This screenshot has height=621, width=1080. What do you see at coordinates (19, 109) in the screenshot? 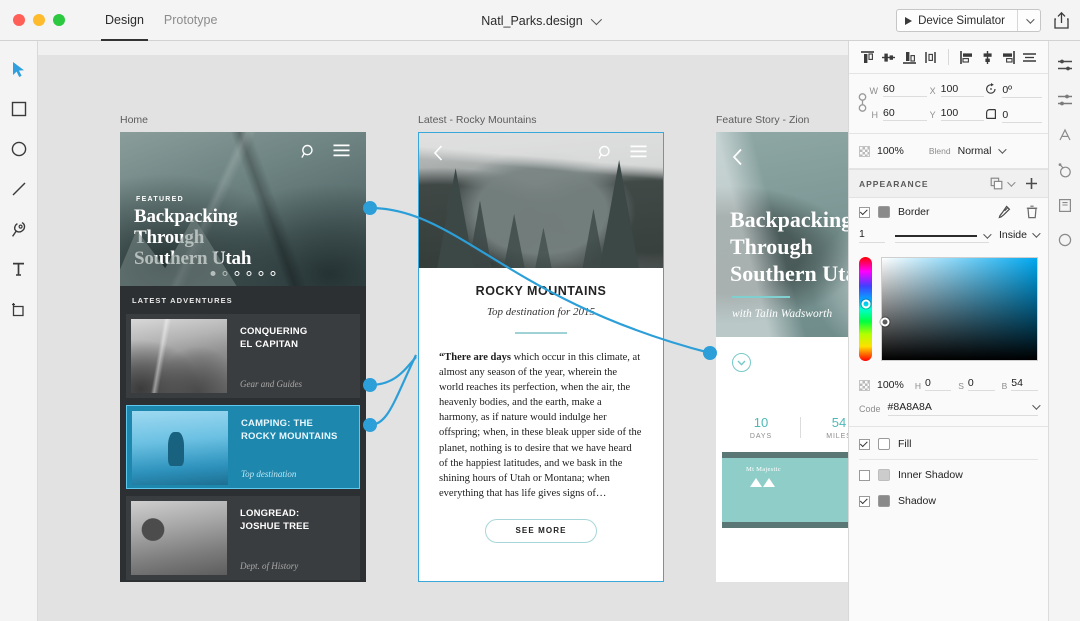
I see `rectangle-tool` at bounding box center [19, 109].